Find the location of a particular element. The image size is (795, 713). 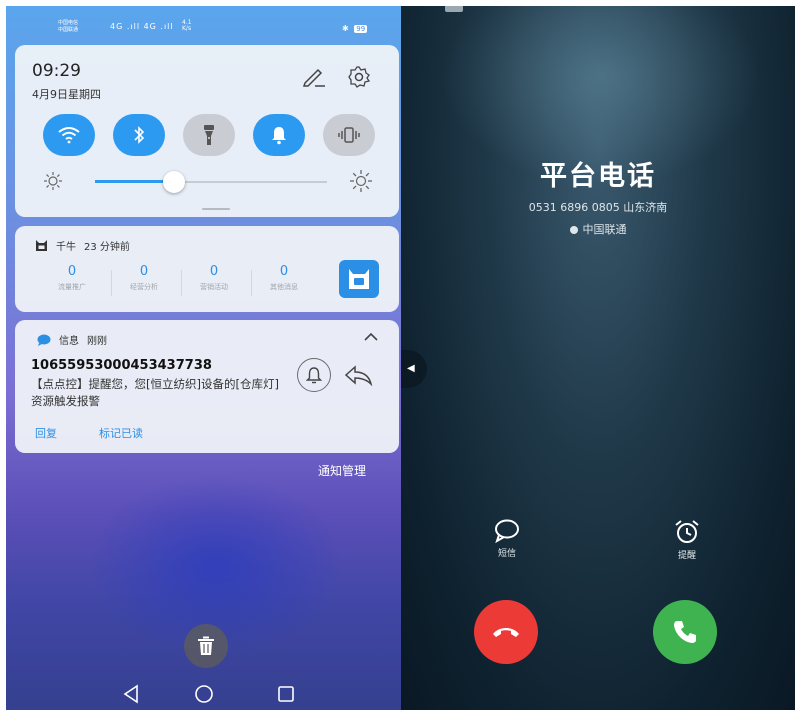

carrier-name: 中国联通 is located at coordinates (604, 229).